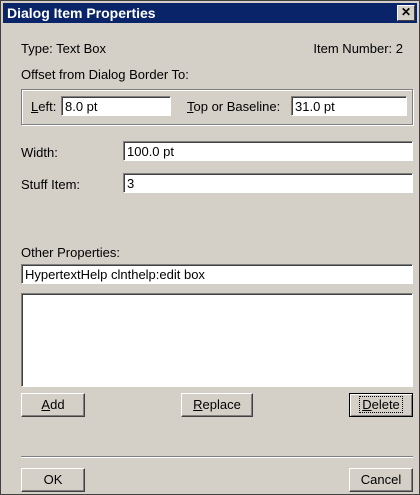 This screenshot has height=495, width=420. Describe the element at coordinates (51, 184) in the screenshot. I see `stuff-item-label: Stuff Item:` at that location.